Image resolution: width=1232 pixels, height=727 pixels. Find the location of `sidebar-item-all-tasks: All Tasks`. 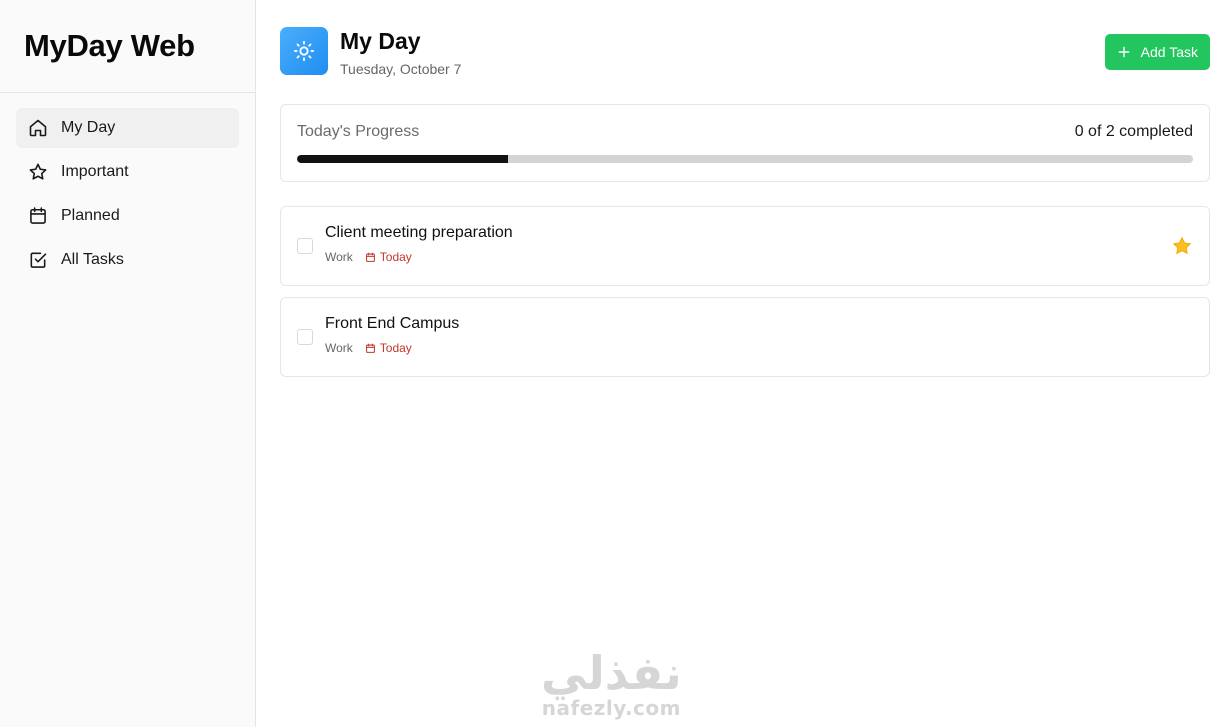

sidebar-item-all-tasks: All Tasks is located at coordinates (127, 260).